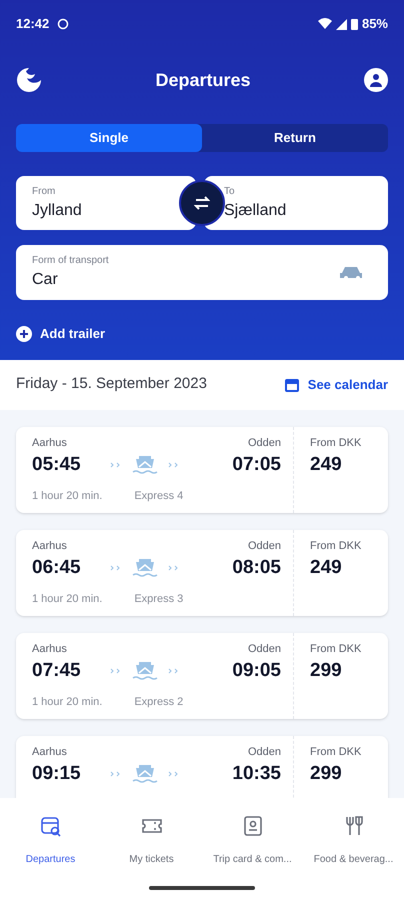  I want to click on add-trailer-button: Add trailer, so click(61, 334).